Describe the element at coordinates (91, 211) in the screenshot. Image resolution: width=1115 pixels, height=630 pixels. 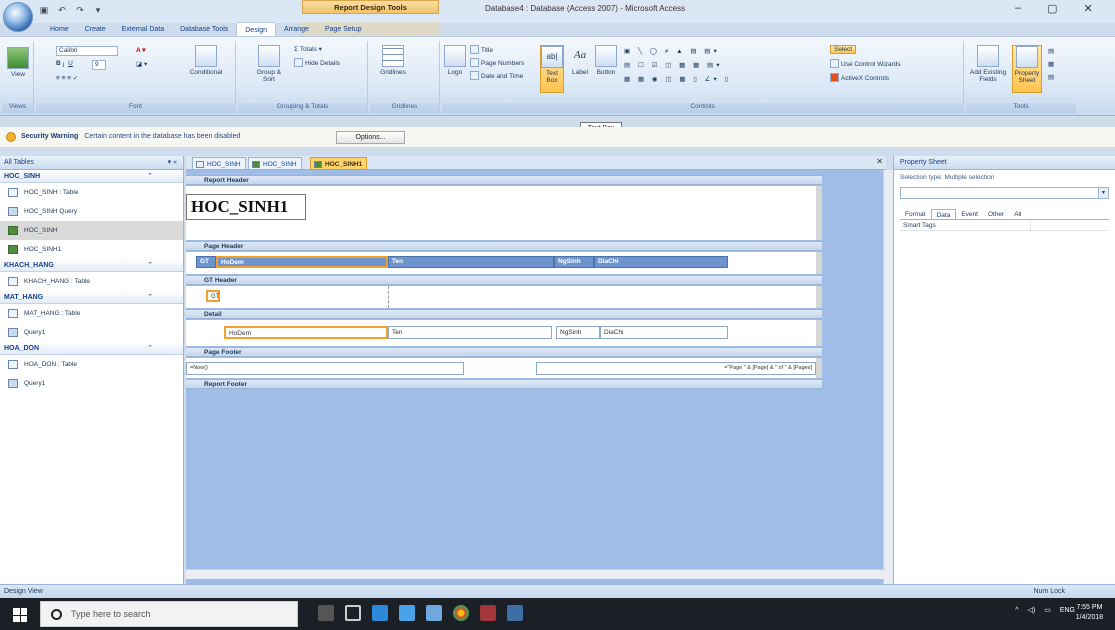
I see `nav-item: HOC_SINH Query` at that location.